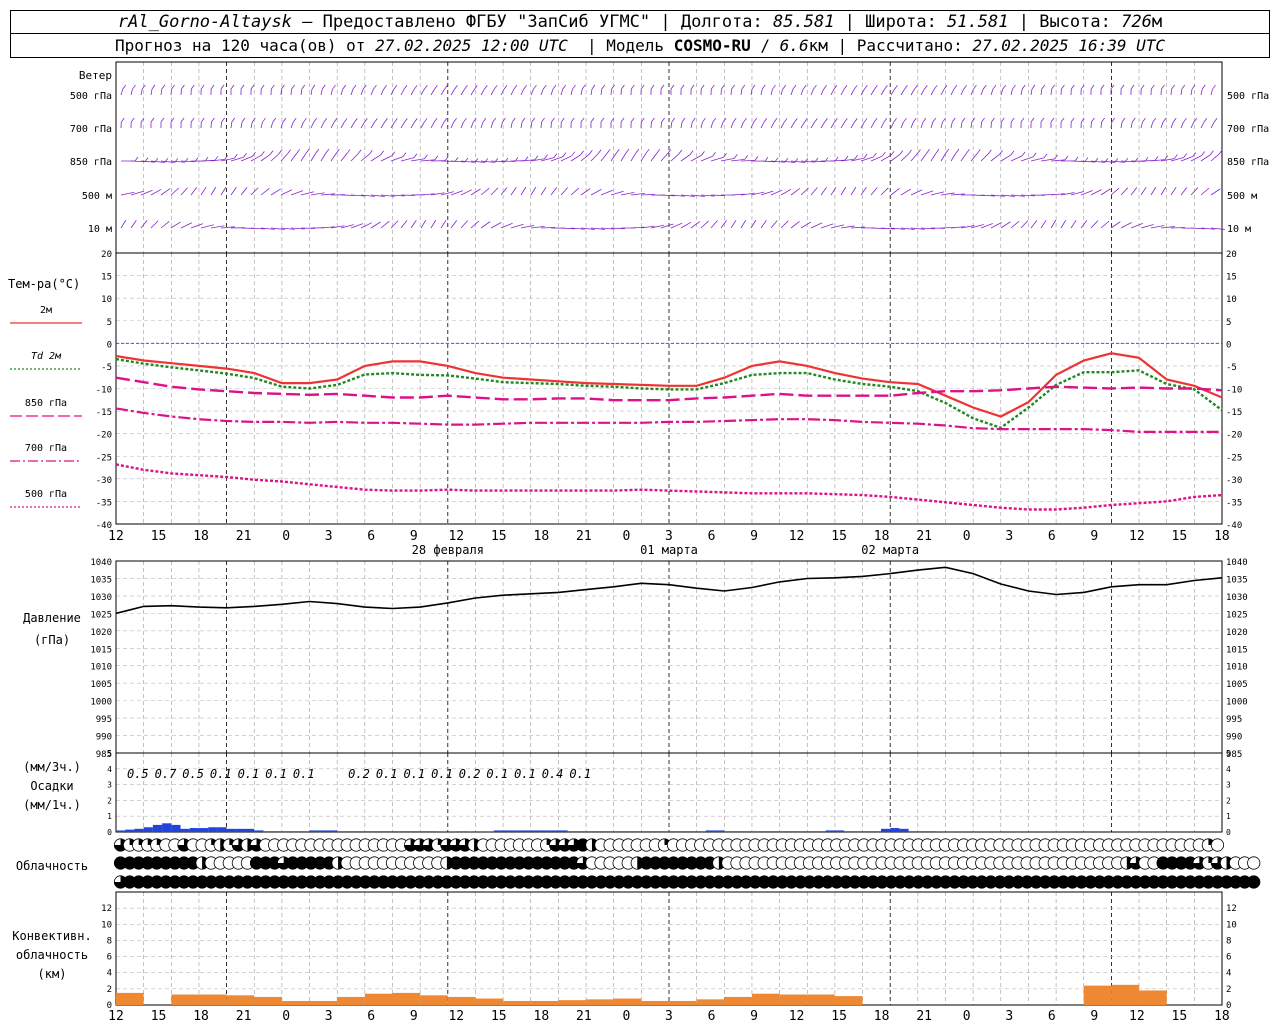 The height and width of the screenshot is (1024, 1280). What do you see at coordinates (1222, 1016) in the screenshot?
I see `time-tick-label-bottom: 18` at bounding box center [1222, 1016].